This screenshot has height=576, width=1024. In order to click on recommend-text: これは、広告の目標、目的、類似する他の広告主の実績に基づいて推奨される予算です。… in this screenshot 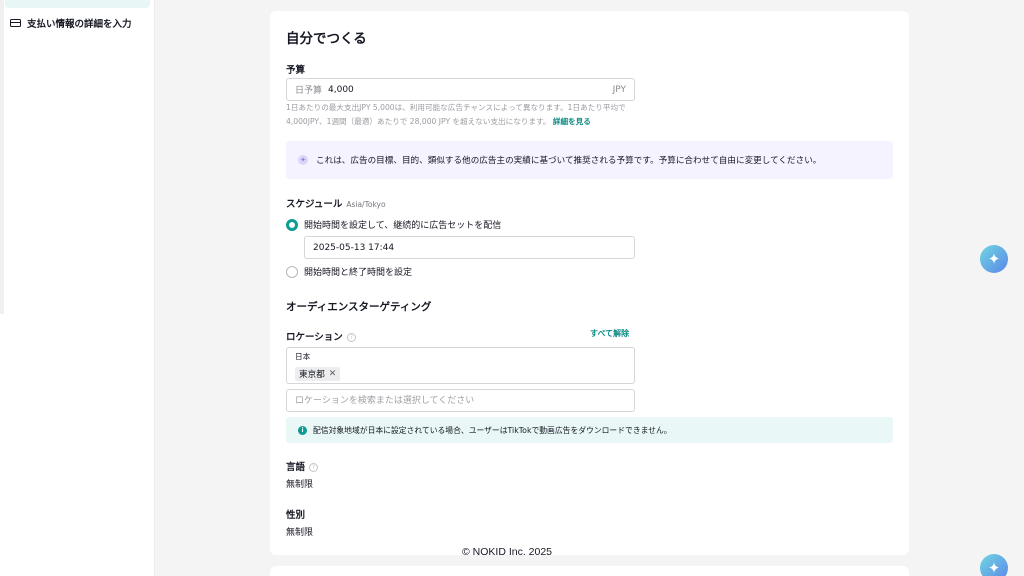, I will do `click(569, 161)`.